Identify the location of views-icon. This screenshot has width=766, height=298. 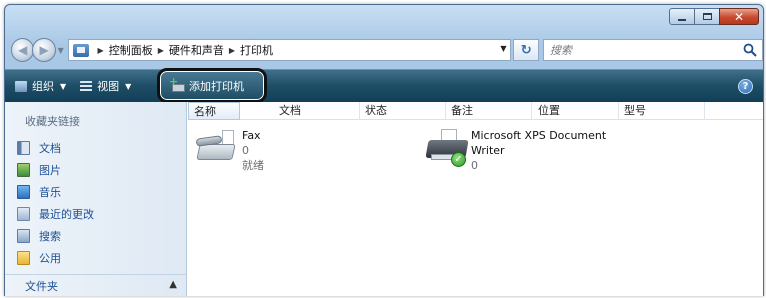
(86, 86).